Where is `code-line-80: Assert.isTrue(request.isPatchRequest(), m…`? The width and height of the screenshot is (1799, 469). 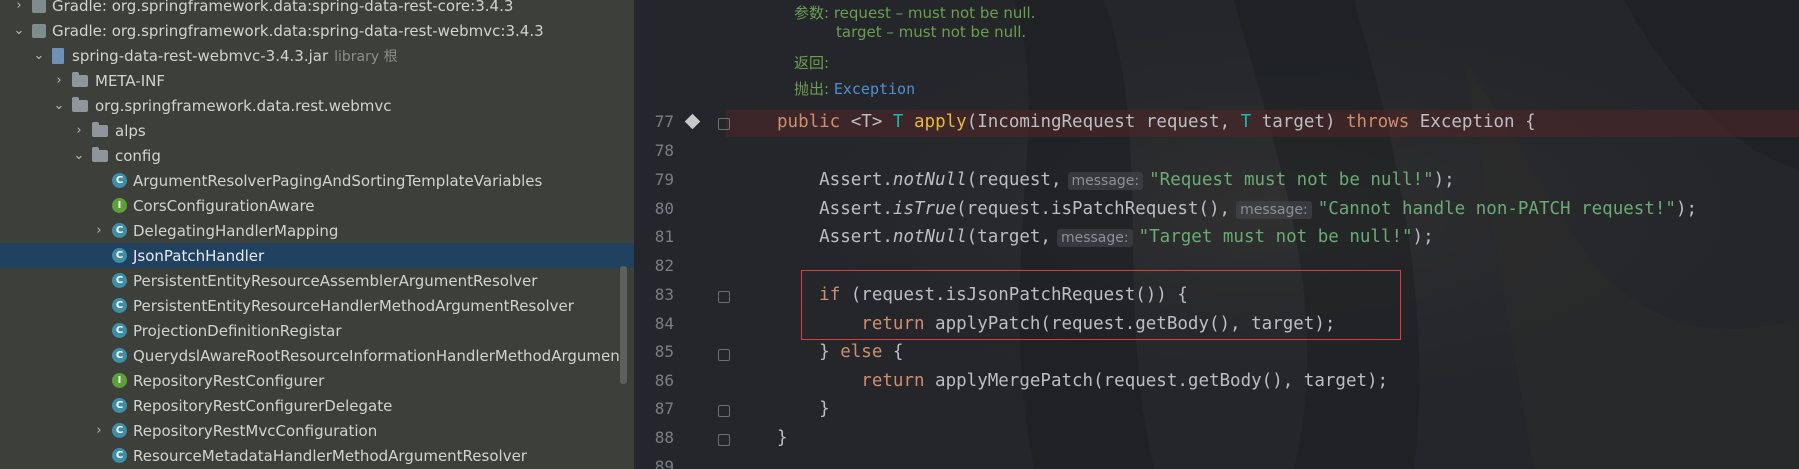 code-line-80: Assert.isTrue(request.isPatchRequest(), m… is located at coordinates (1237, 209).